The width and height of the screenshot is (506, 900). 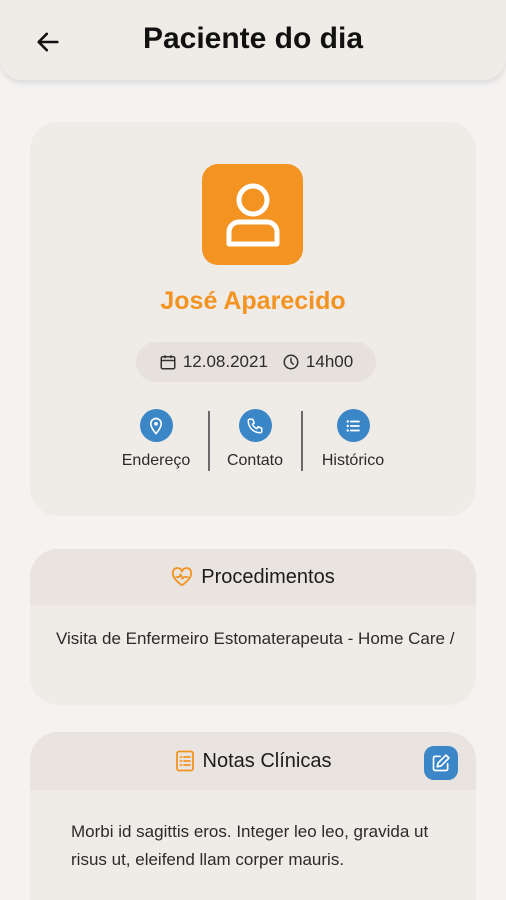 What do you see at coordinates (253, 301) in the screenshot?
I see `patient-name: José Aparecido` at bounding box center [253, 301].